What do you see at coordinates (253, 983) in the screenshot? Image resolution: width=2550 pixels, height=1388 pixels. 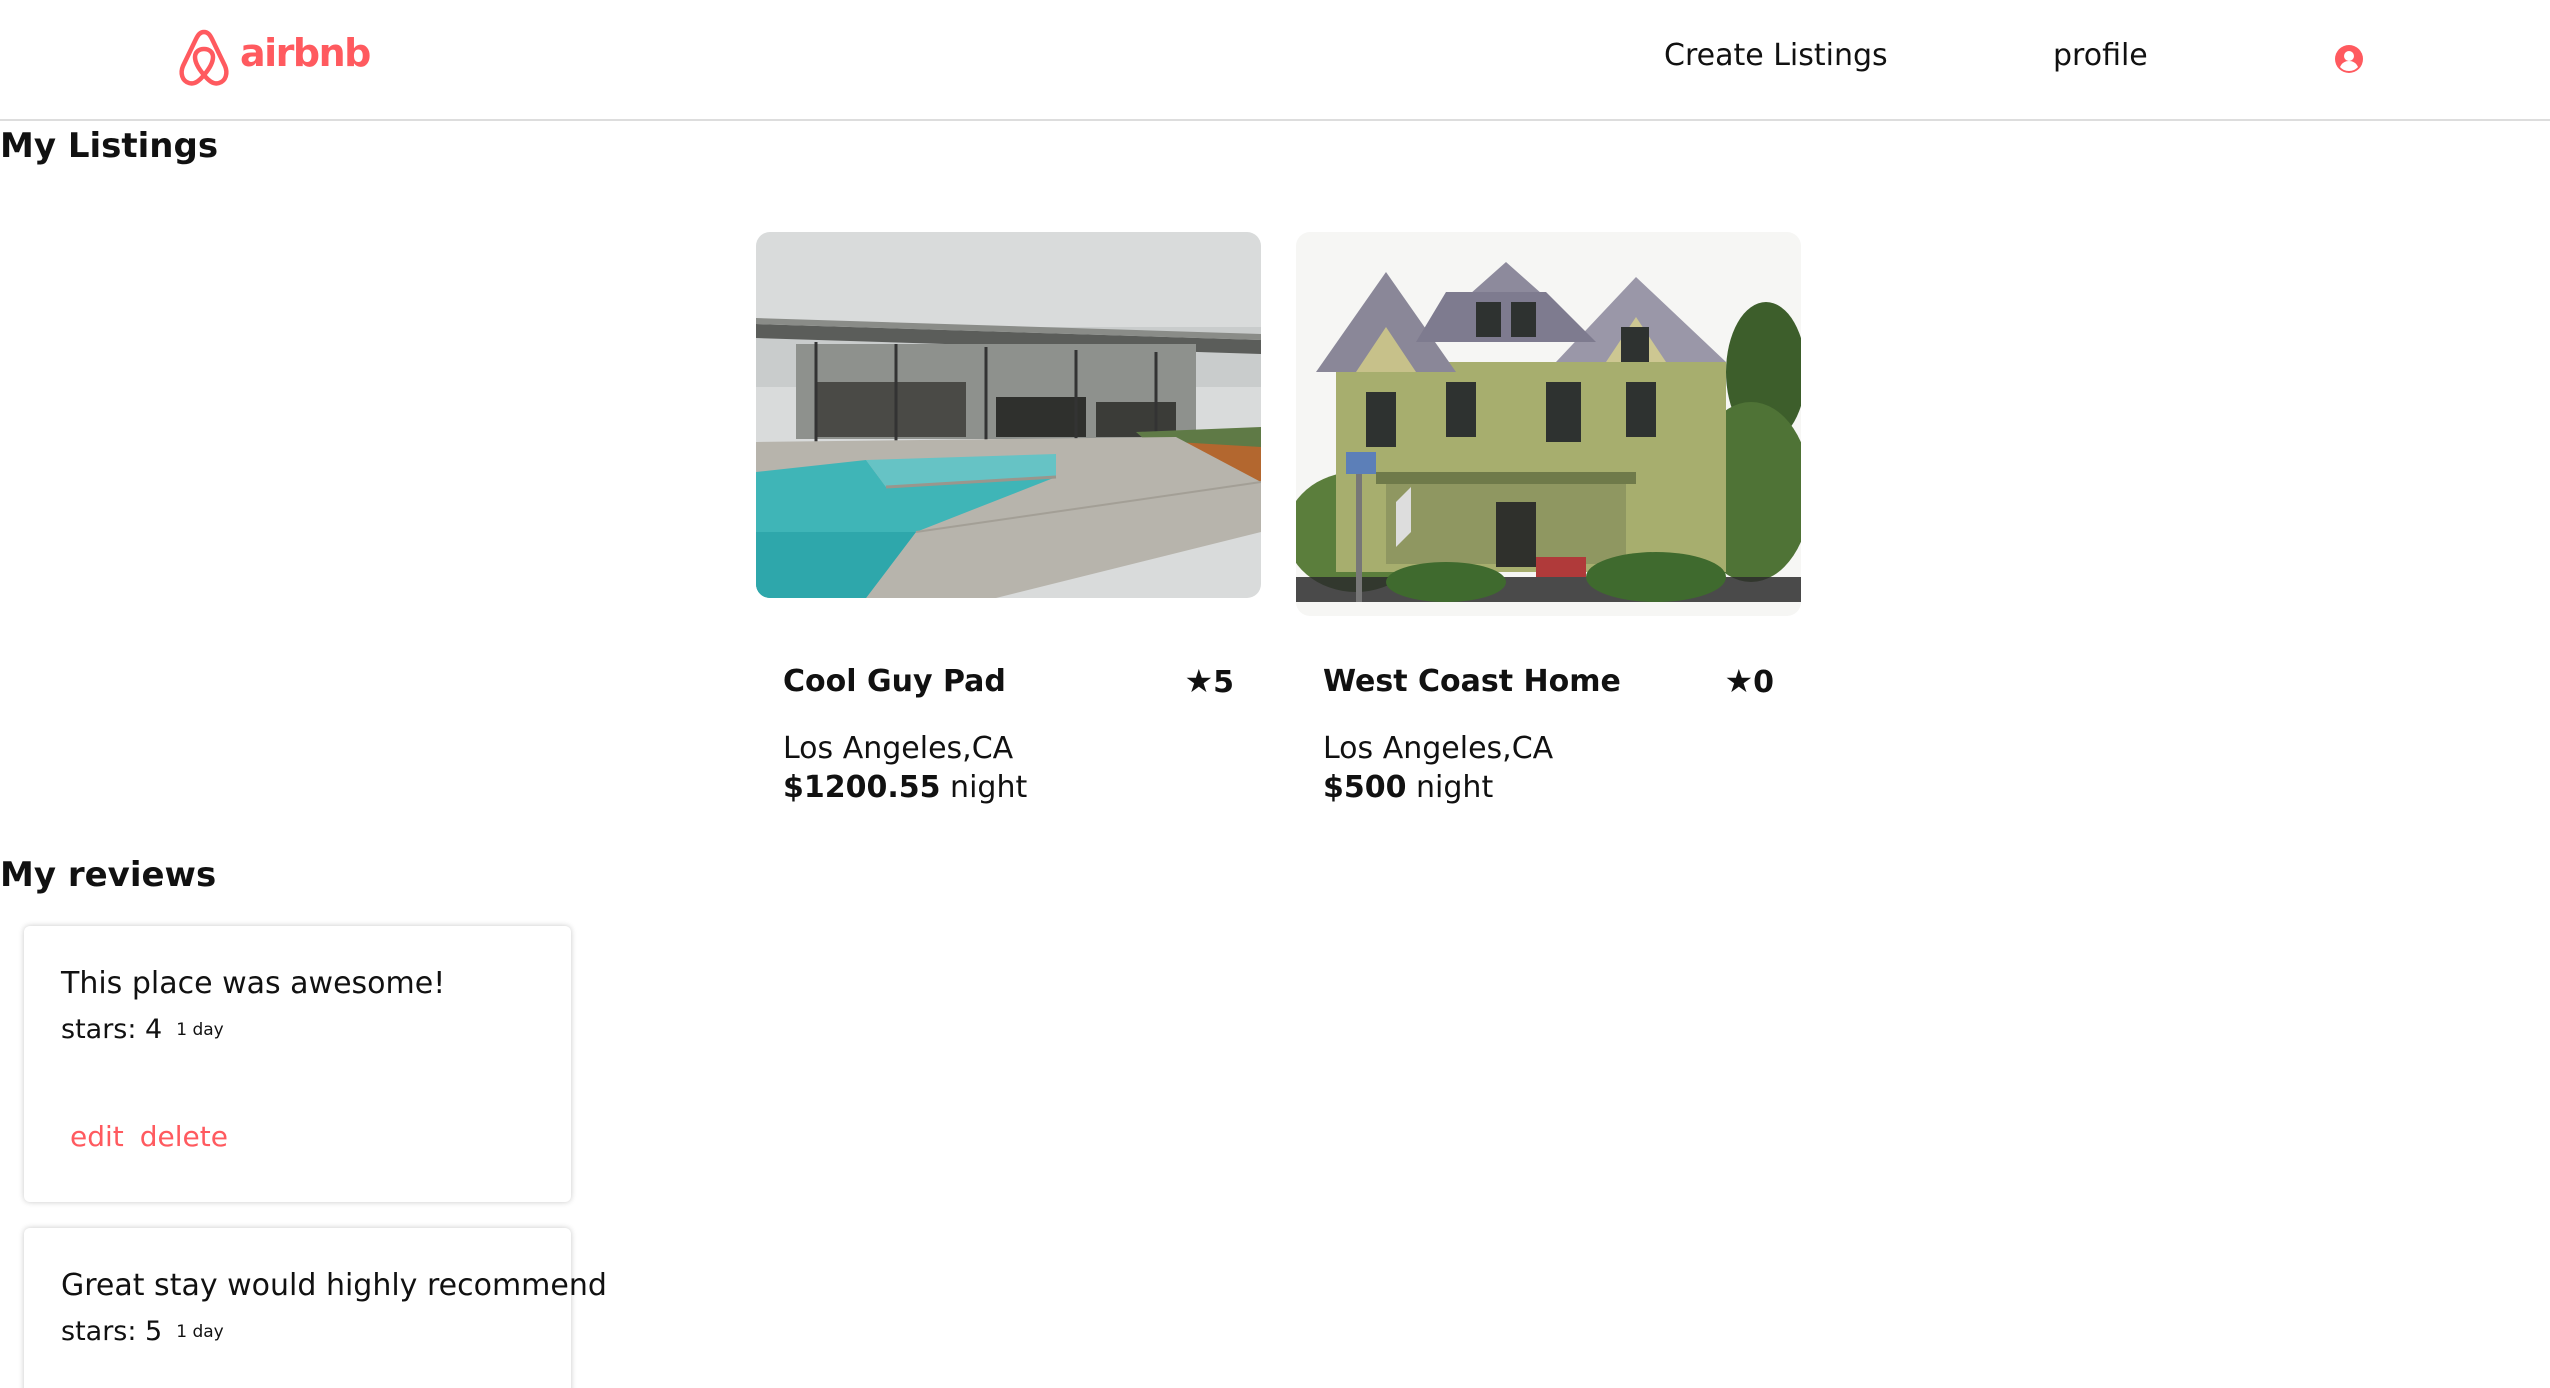 I see `review-text: This place was awesome!` at bounding box center [253, 983].